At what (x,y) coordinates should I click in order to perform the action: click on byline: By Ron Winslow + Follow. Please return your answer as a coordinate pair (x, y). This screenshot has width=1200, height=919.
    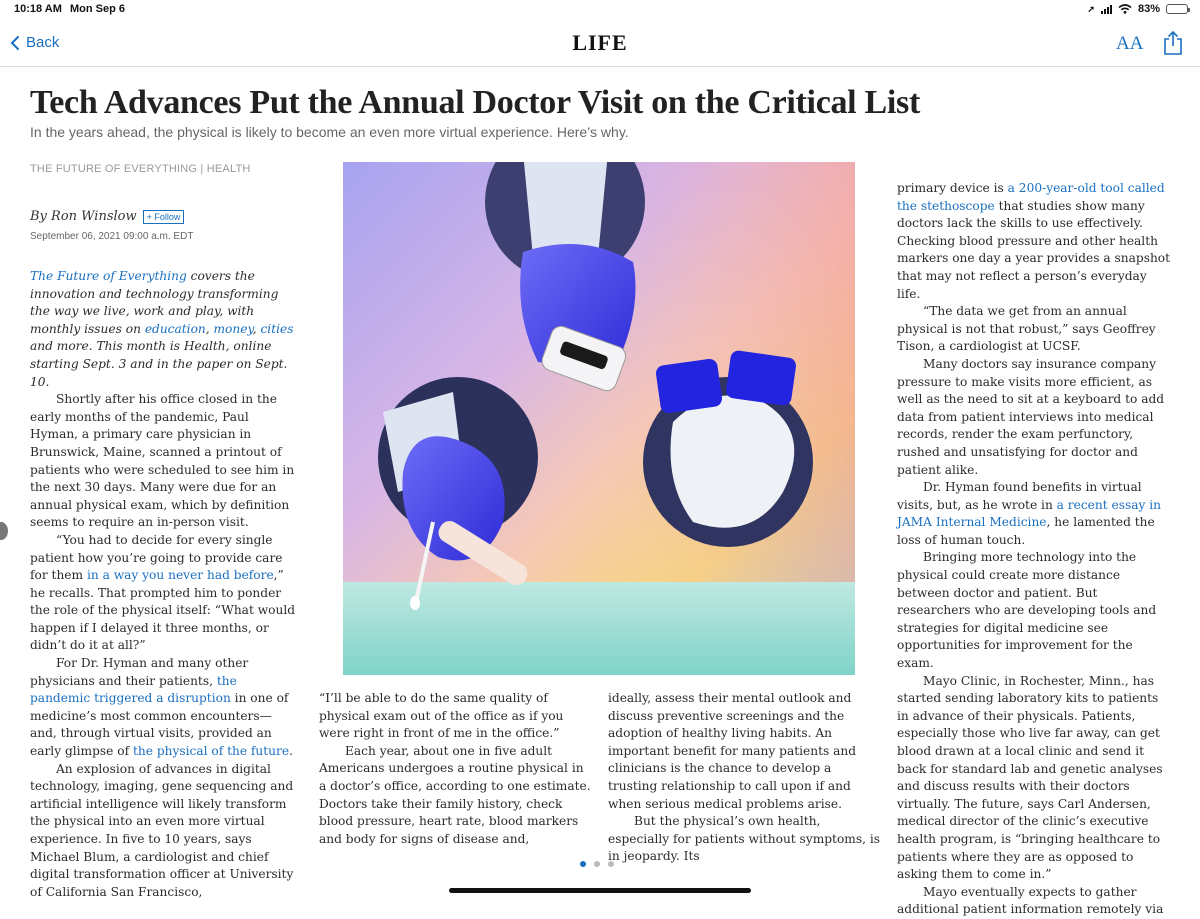
    Looking at the image, I should click on (107, 216).